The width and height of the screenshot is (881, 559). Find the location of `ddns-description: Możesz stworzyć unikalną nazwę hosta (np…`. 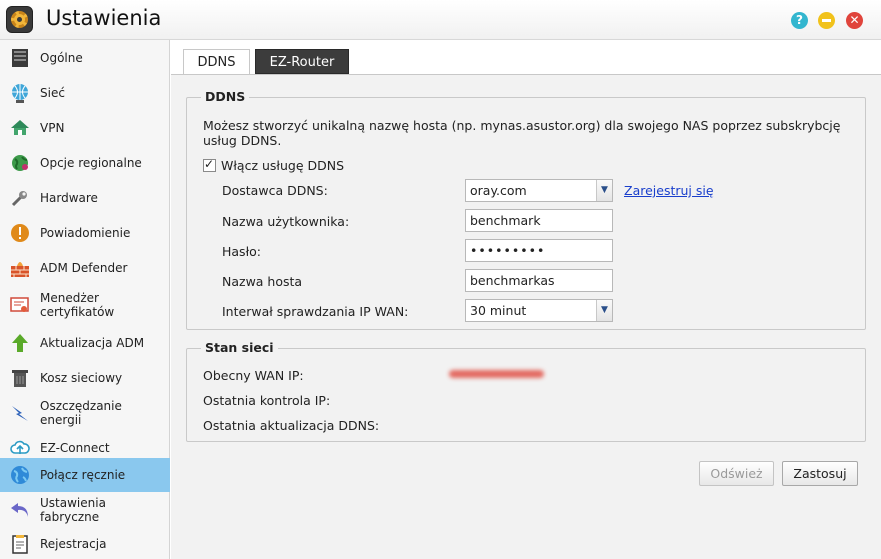

ddns-description: Możesz stworzyć unikalną nazwę hosta (np… is located at coordinates (522, 133).